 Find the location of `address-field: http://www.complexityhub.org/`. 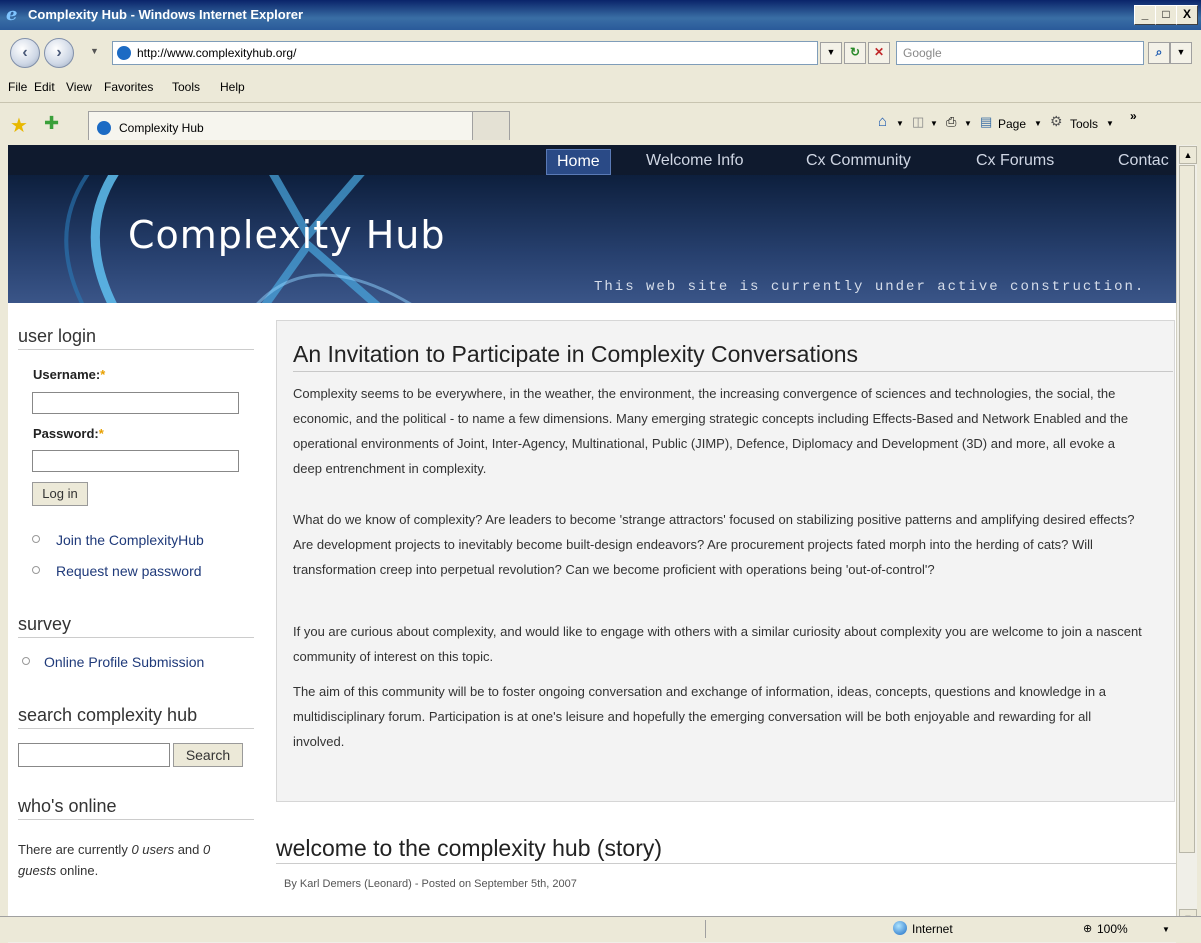

address-field: http://www.complexityhub.org/ is located at coordinates (465, 53).